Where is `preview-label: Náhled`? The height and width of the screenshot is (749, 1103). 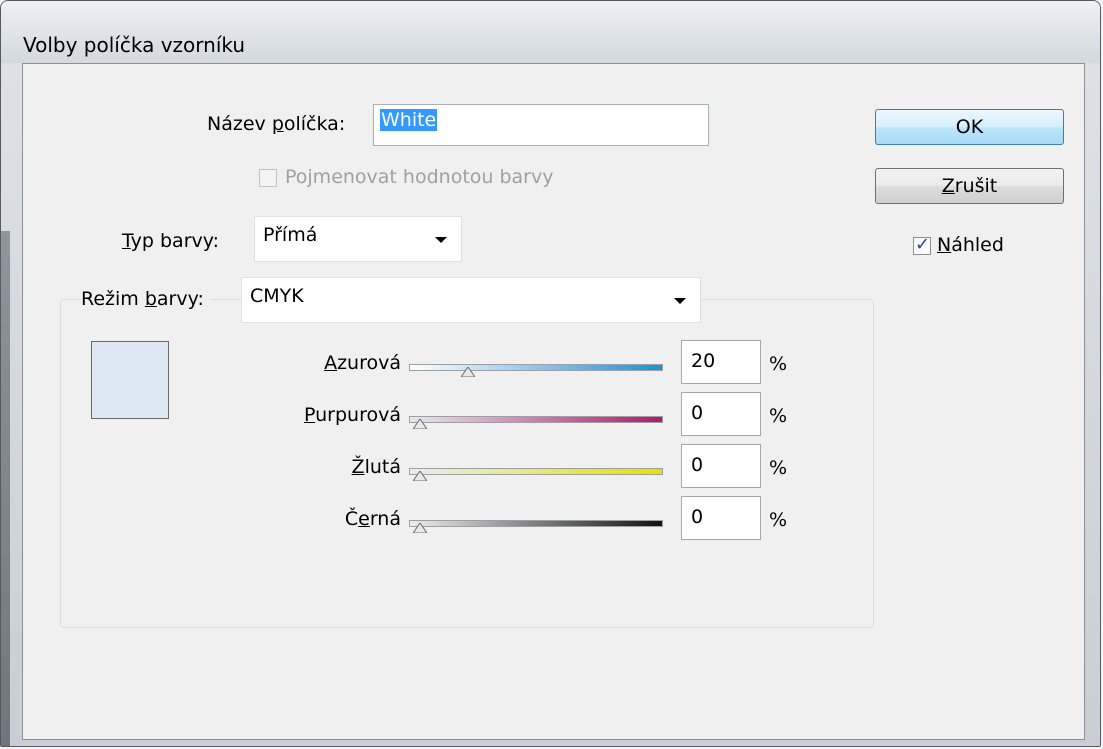
preview-label: Náhled is located at coordinates (970, 245).